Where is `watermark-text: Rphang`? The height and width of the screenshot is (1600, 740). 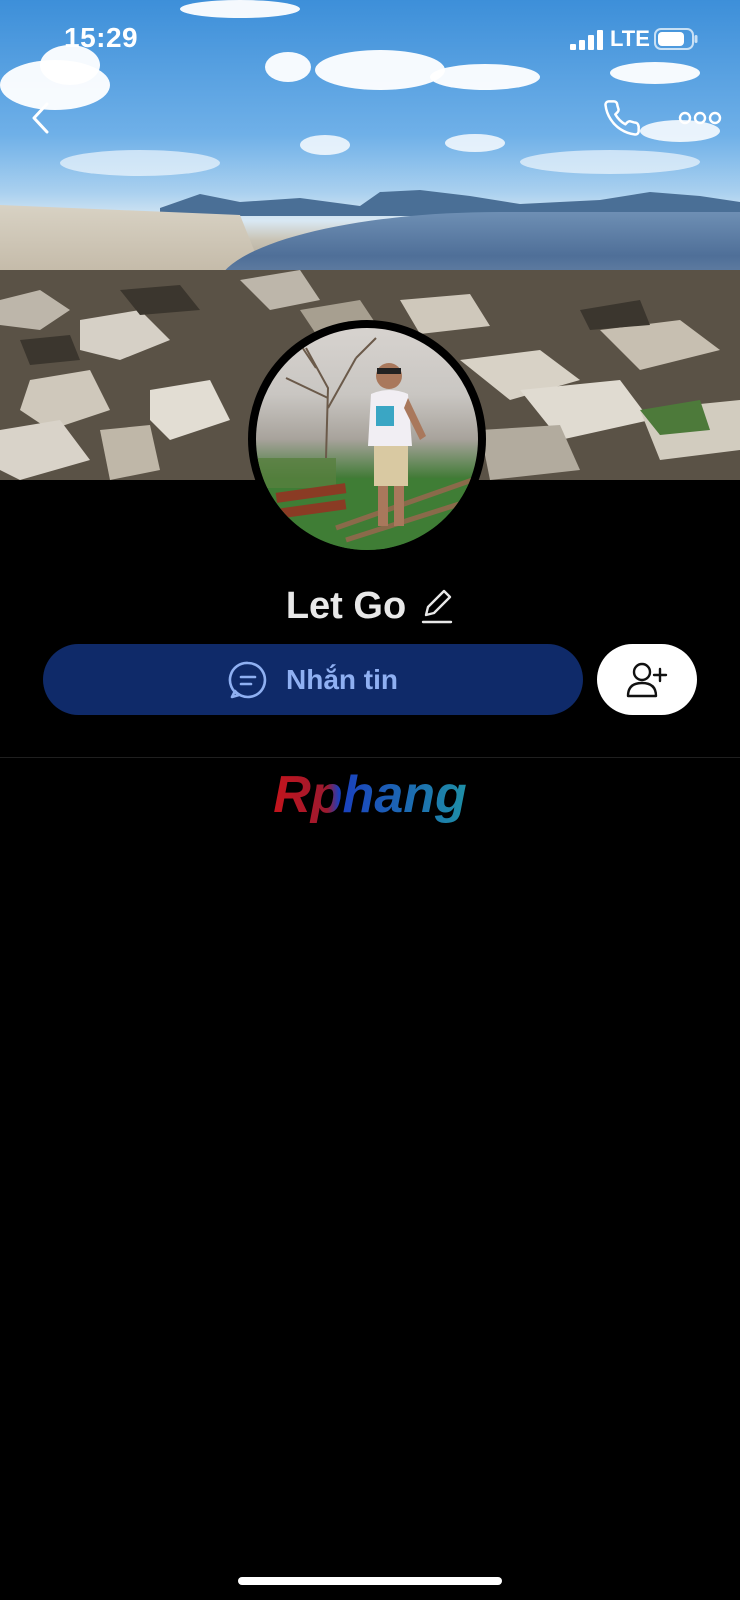 watermark-text: Rphang is located at coordinates (370, 796).